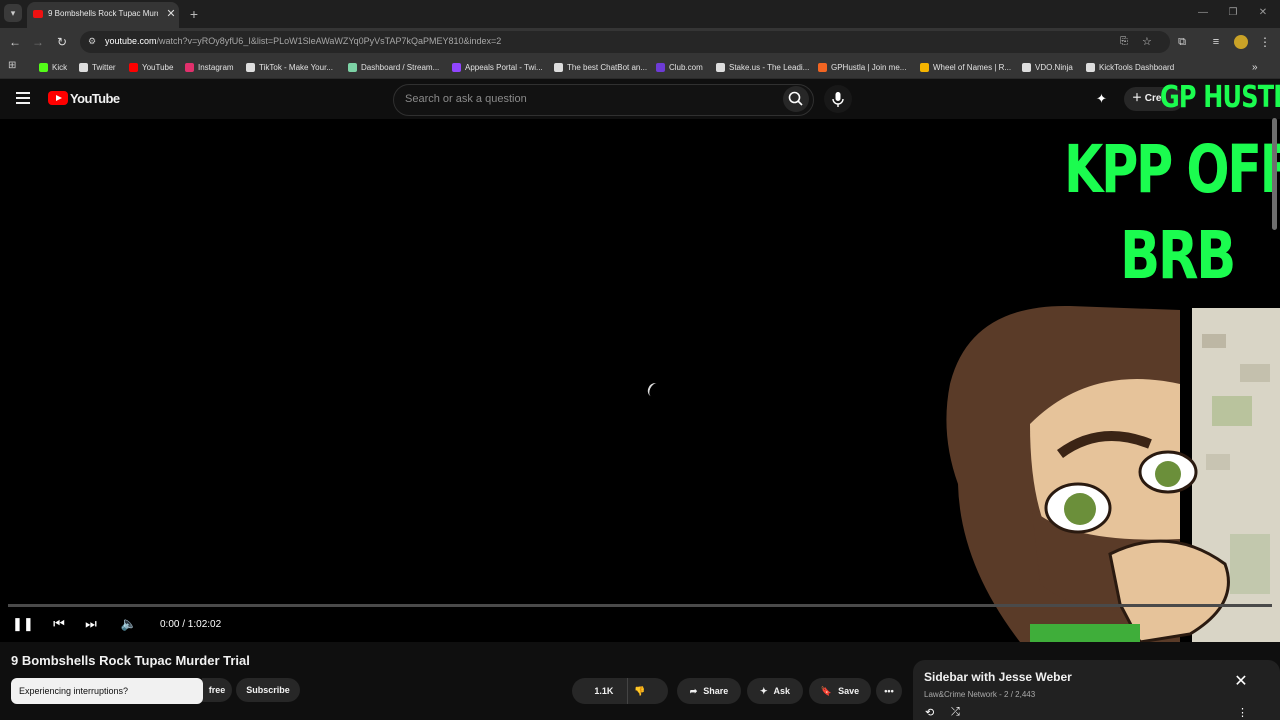 The height and width of the screenshot is (720, 1280). Describe the element at coordinates (1241, 682) in the screenshot. I see `close-playlist-icon: ✕` at that location.